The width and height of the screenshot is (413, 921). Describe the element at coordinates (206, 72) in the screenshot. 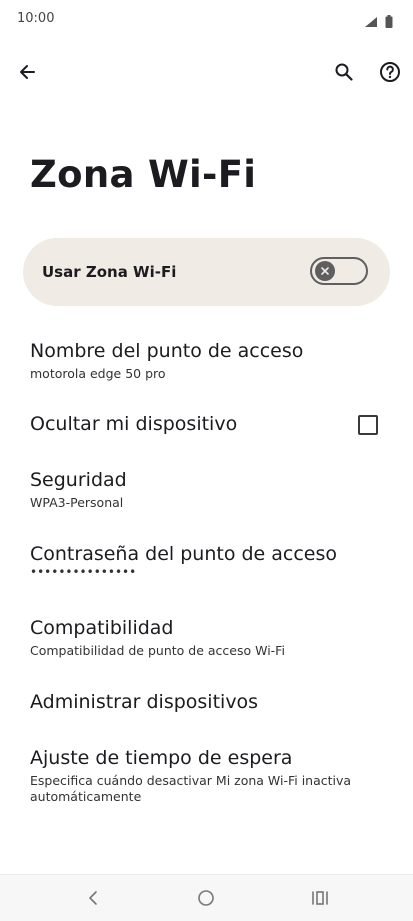

I see `top-app-bar` at that location.